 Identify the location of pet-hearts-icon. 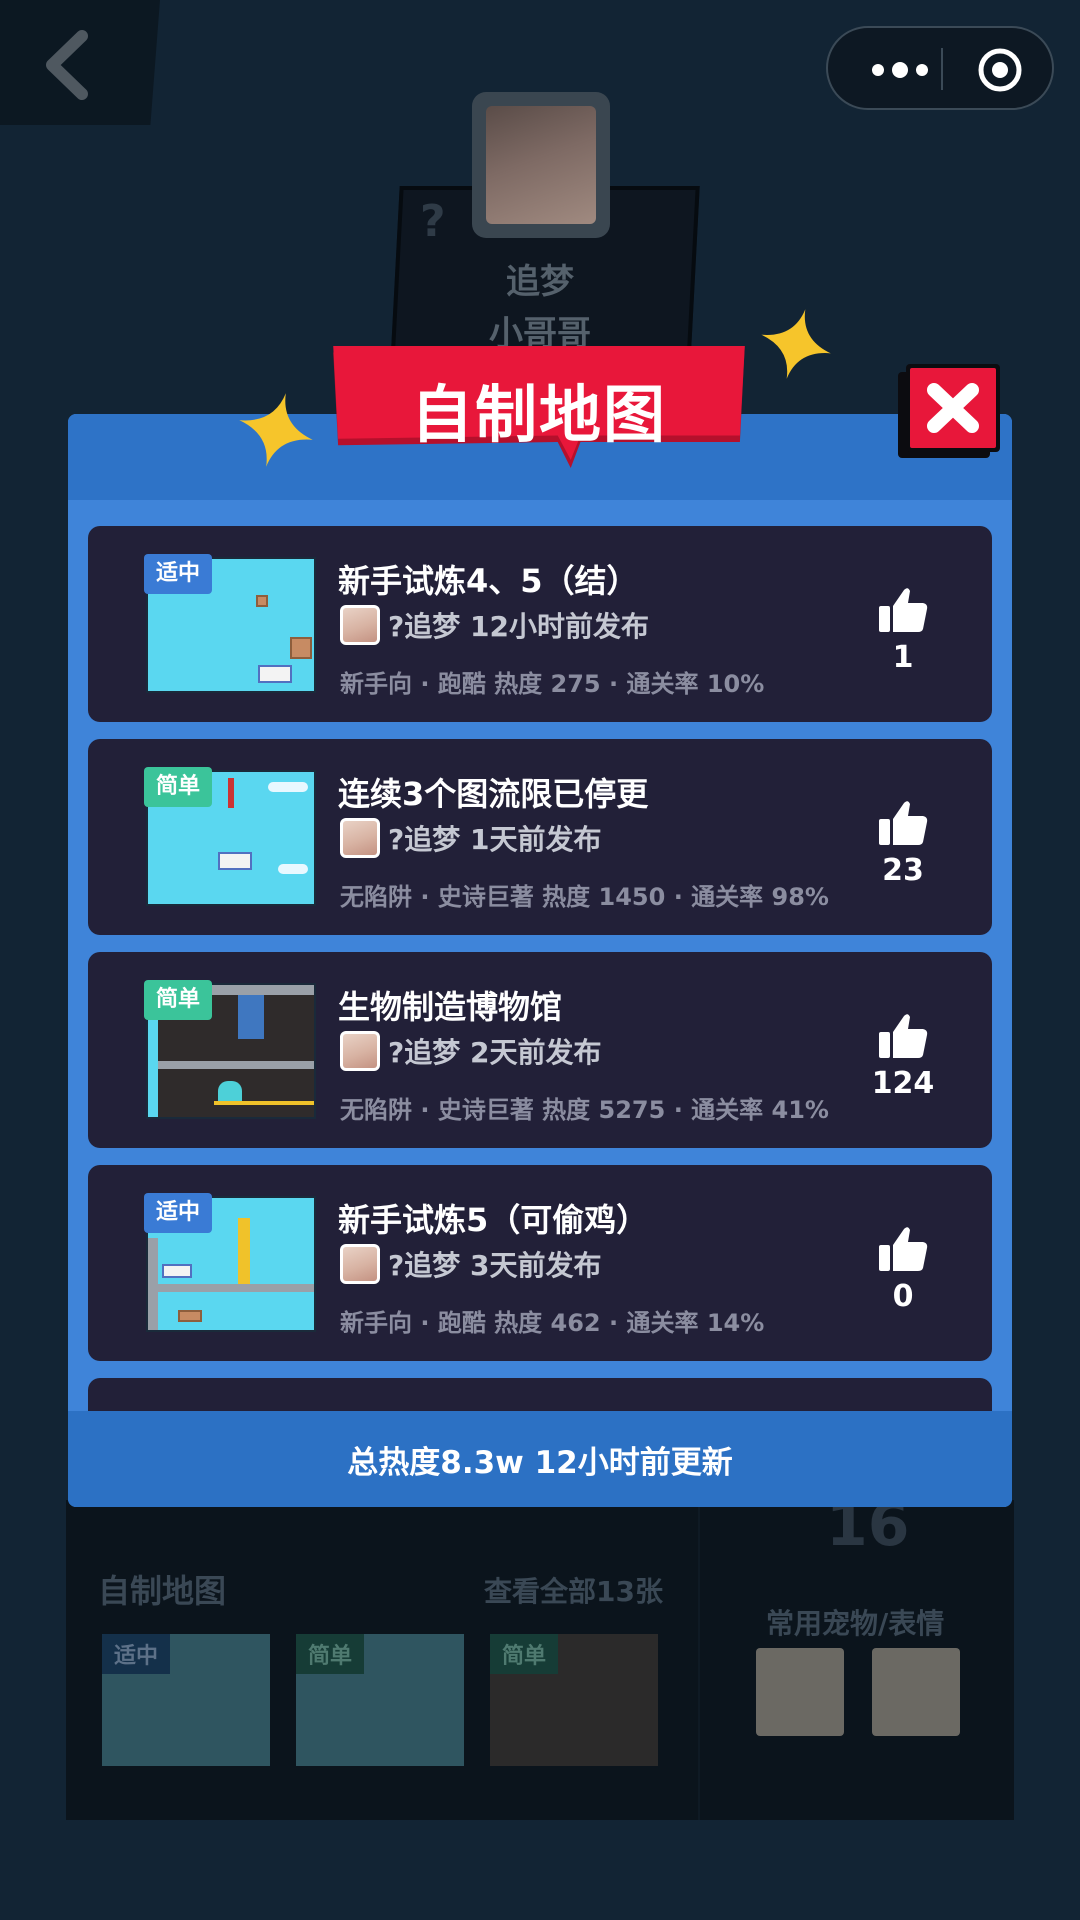
(916, 1692).